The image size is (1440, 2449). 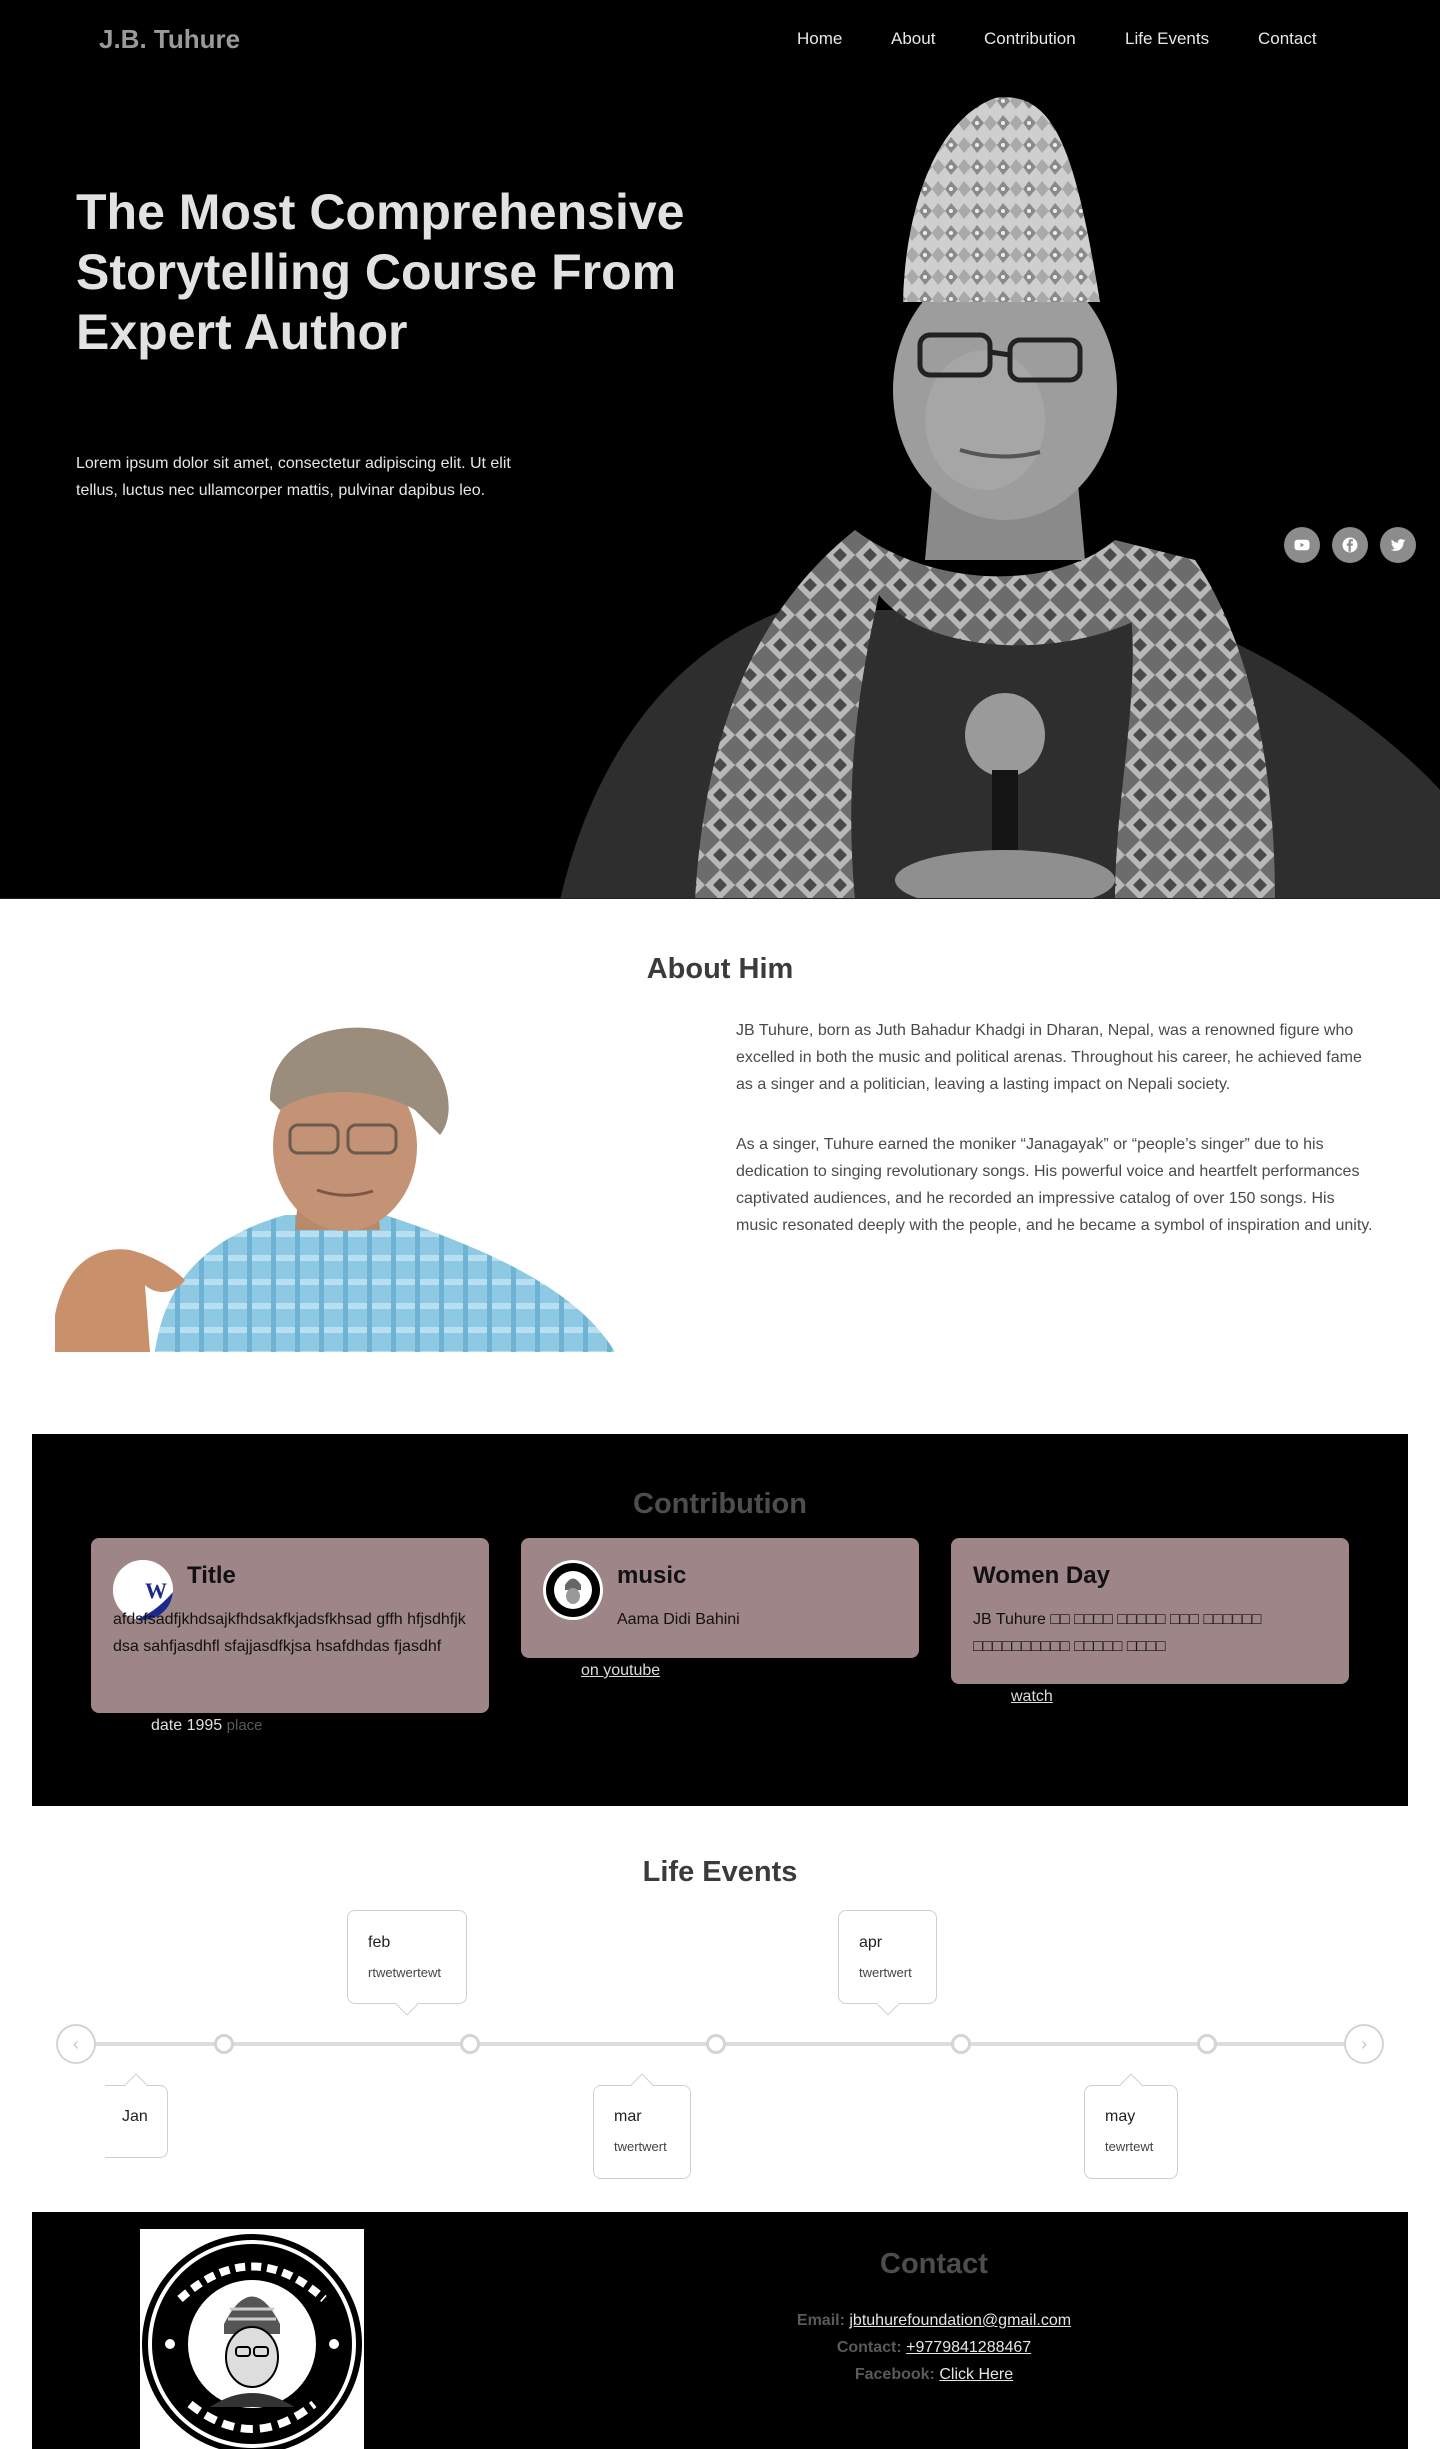 What do you see at coordinates (620, 1671) in the screenshot?
I see `youtube-link: on youtube` at bounding box center [620, 1671].